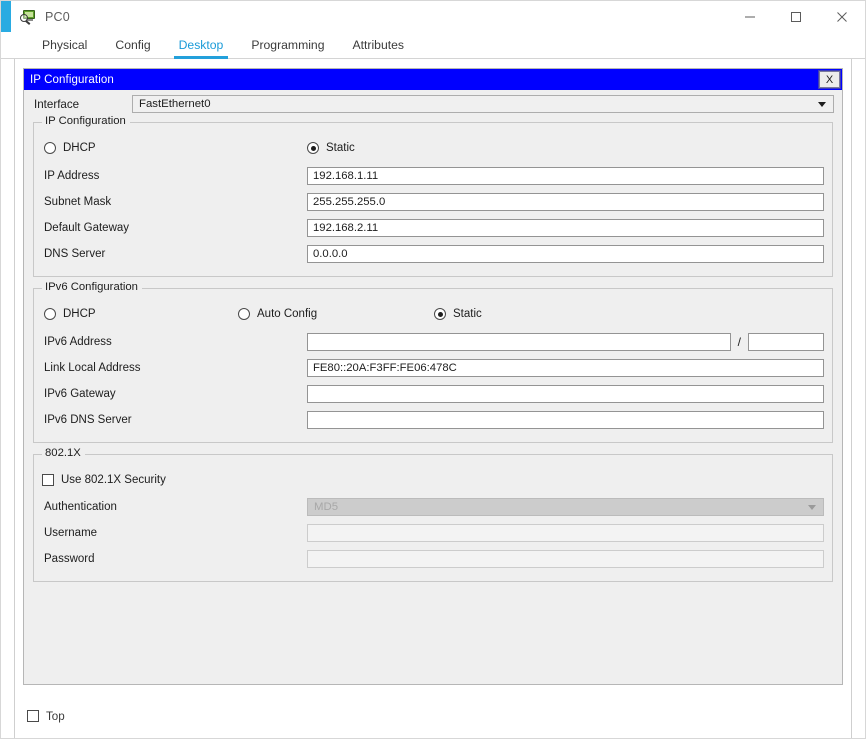  Describe the element at coordinates (174, 148) in the screenshot. I see `ipv4-dhcp-radio-item: DHCP` at that location.